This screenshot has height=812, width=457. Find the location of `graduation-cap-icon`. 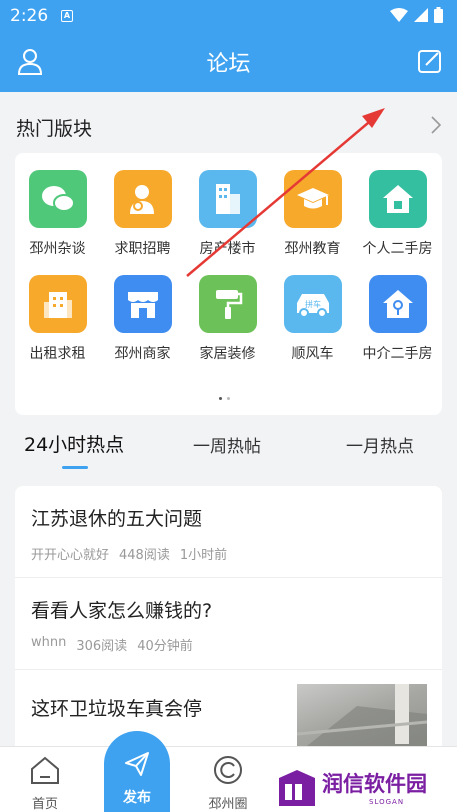

graduation-cap-icon is located at coordinates (312, 199).